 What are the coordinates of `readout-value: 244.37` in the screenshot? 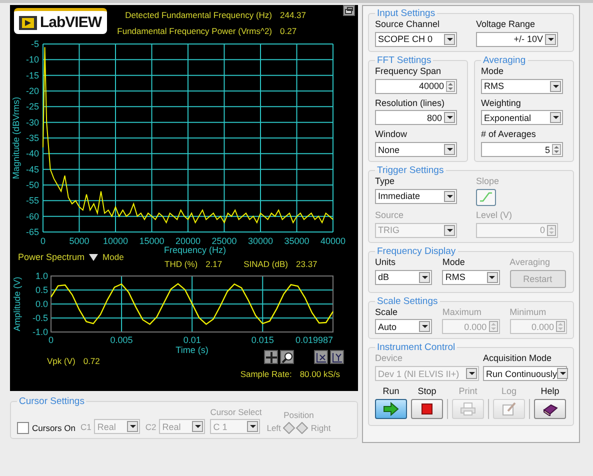 It's located at (293, 15).